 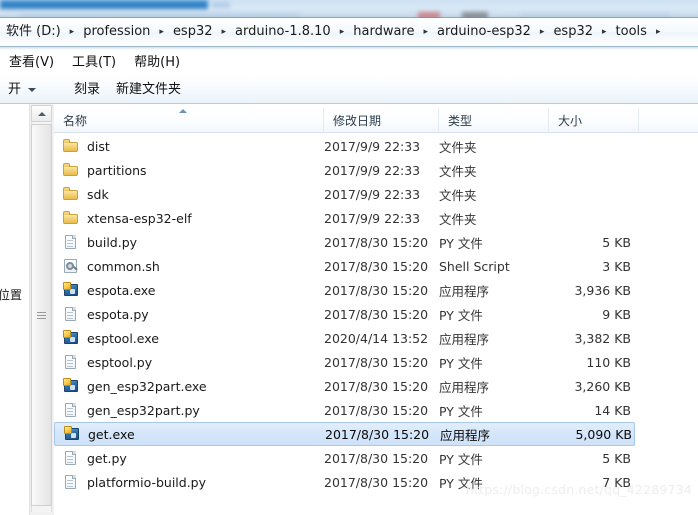 I want to click on table-row: xtensa-esp32-elf 2017/9/9 22:33 文件夹, so click(x=376, y=218).